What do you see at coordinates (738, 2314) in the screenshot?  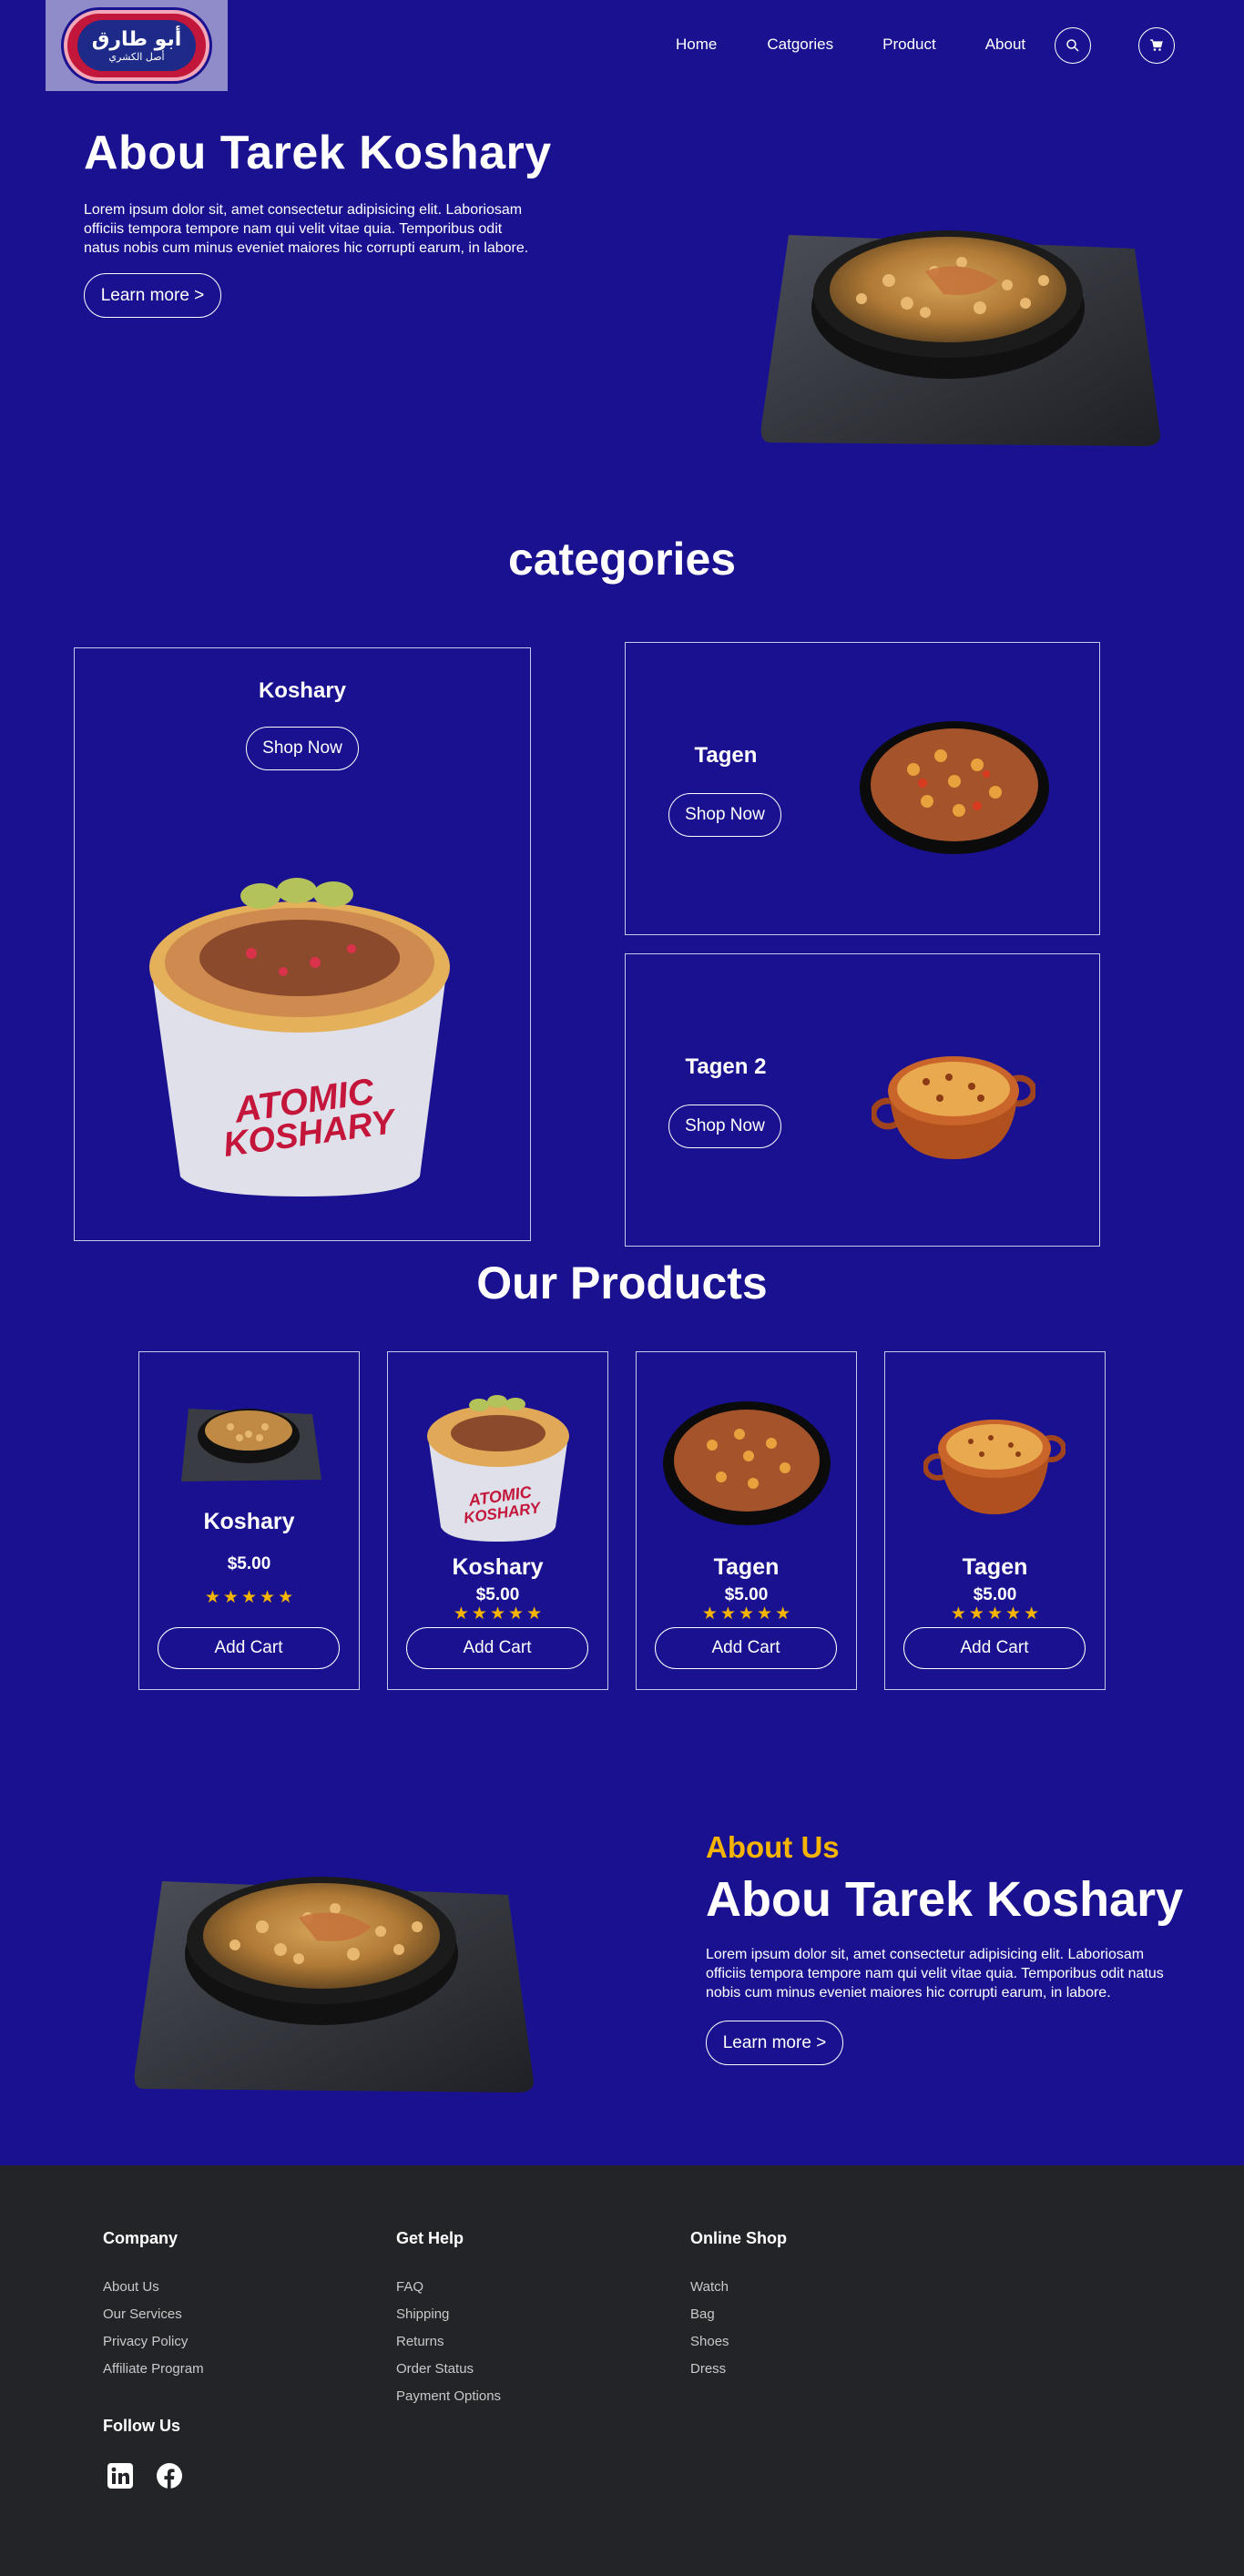 I see `footer-link-bag: Bag` at bounding box center [738, 2314].